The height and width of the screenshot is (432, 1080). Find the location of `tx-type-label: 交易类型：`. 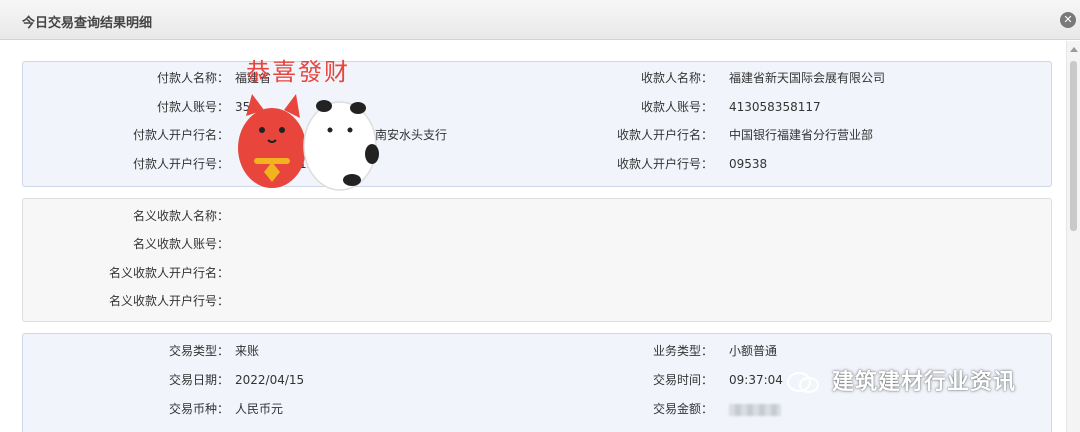

tx-type-label: 交易类型： is located at coordinates (198, 351).